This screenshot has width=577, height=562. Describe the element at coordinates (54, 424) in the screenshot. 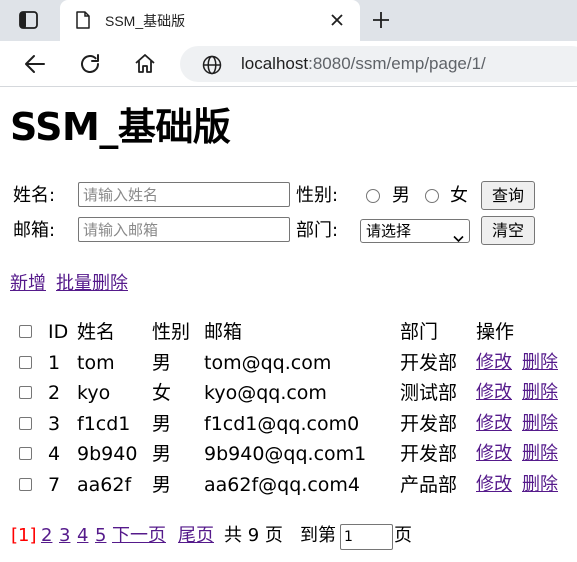

I see `row-id: 3` at that location.